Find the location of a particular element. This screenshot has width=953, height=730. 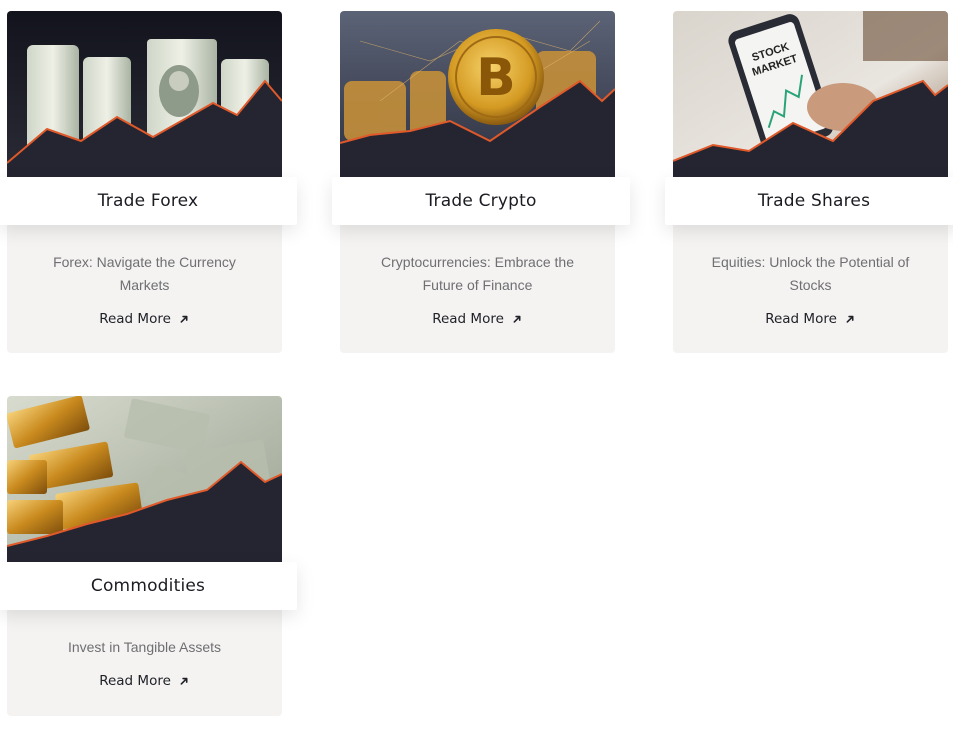

card-title: Trade Shares is located at coordinates (814, 201).